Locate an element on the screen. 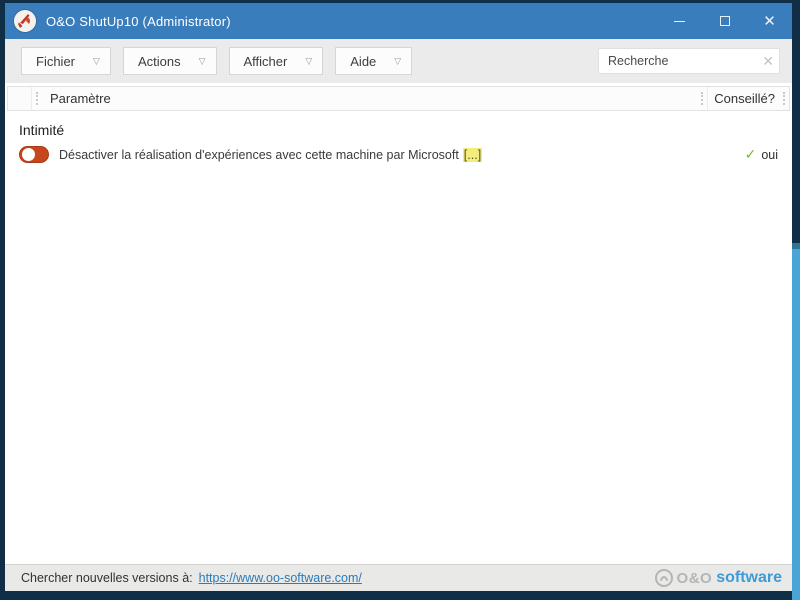 Image resolution: width=800 pixels, height=600 pixels. minimize-icon is located at coordinates (679, 21).